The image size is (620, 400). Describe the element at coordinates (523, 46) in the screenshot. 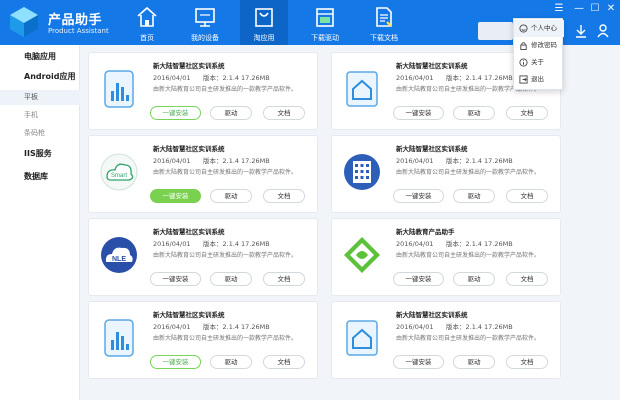

I see `lock-icon` at that location.